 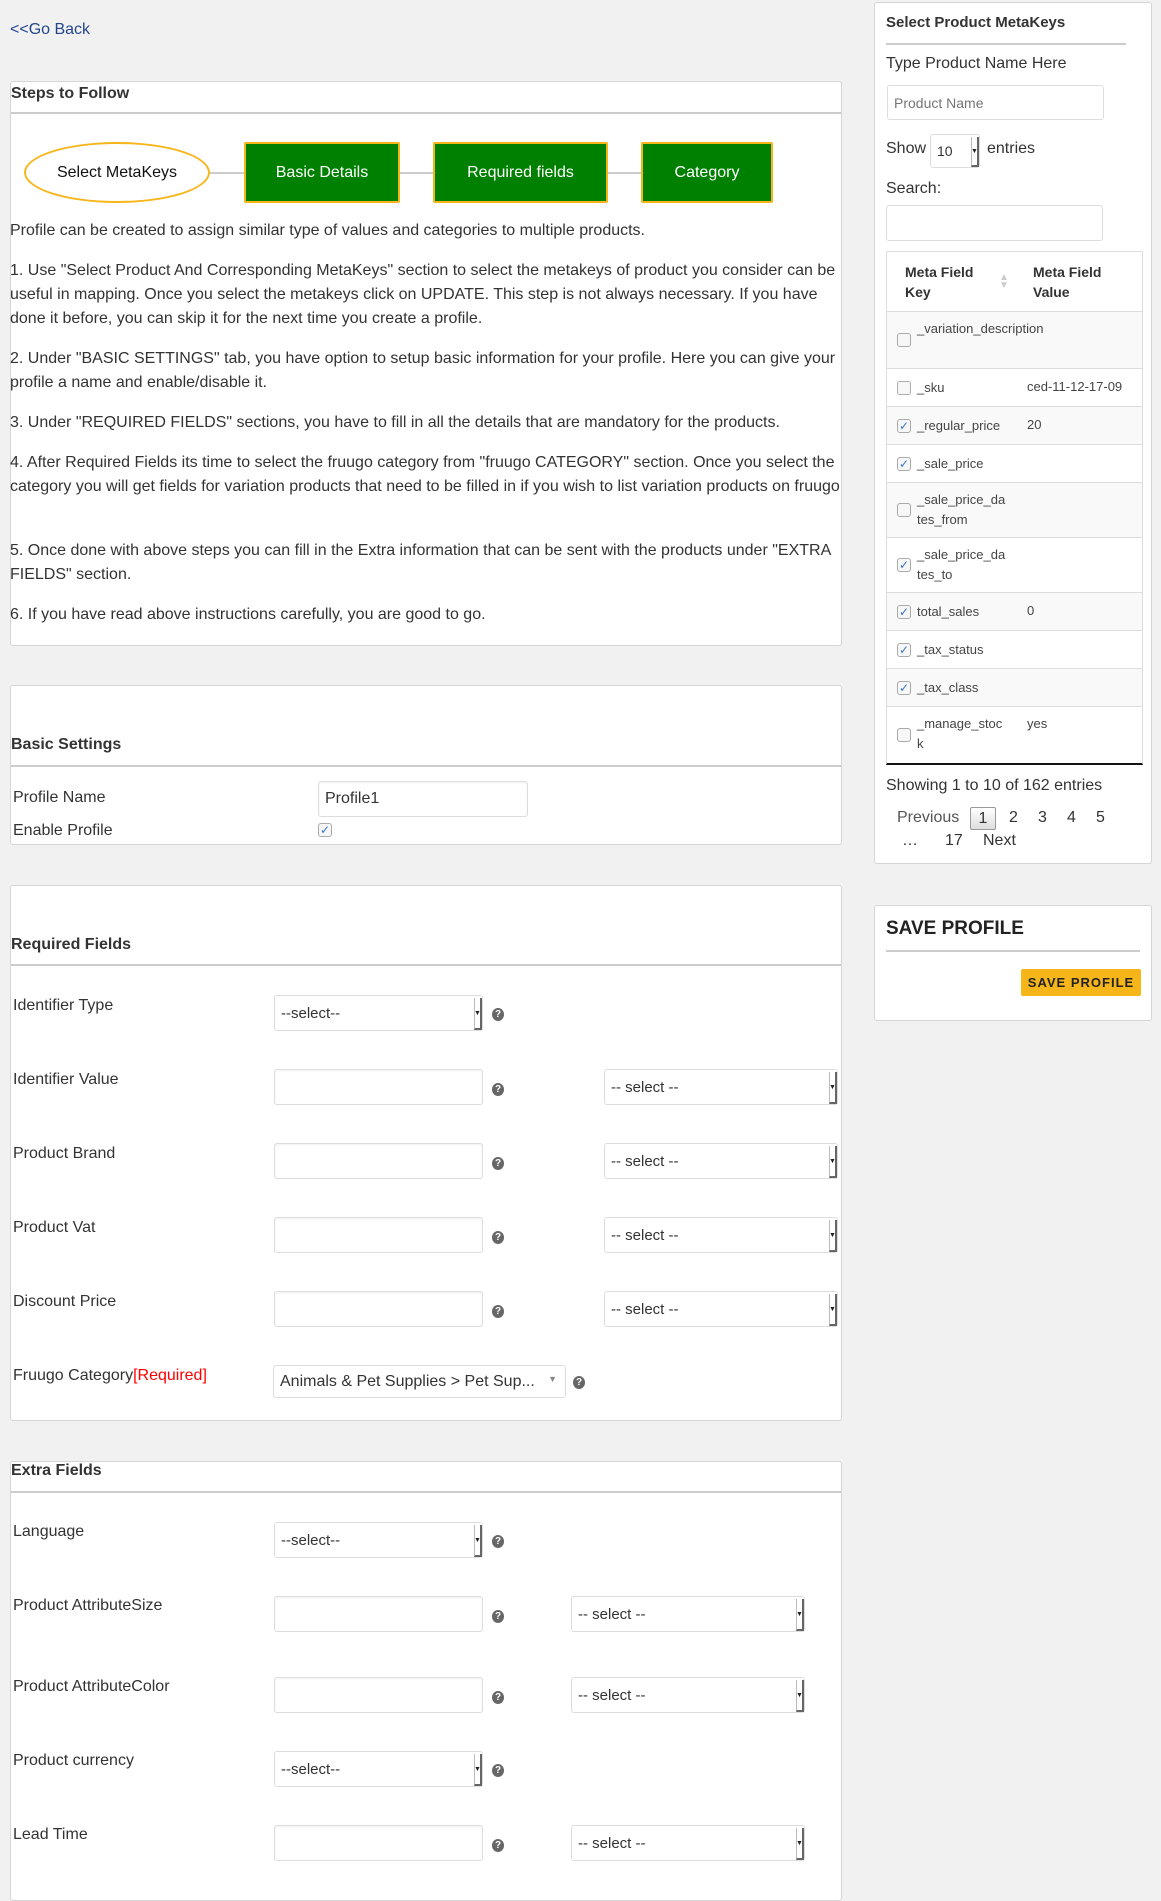 What do you see at coordinates (1014, 339) in the screenshot?
I see `table-row: _variation_description` at bounding box center [1014, 339].